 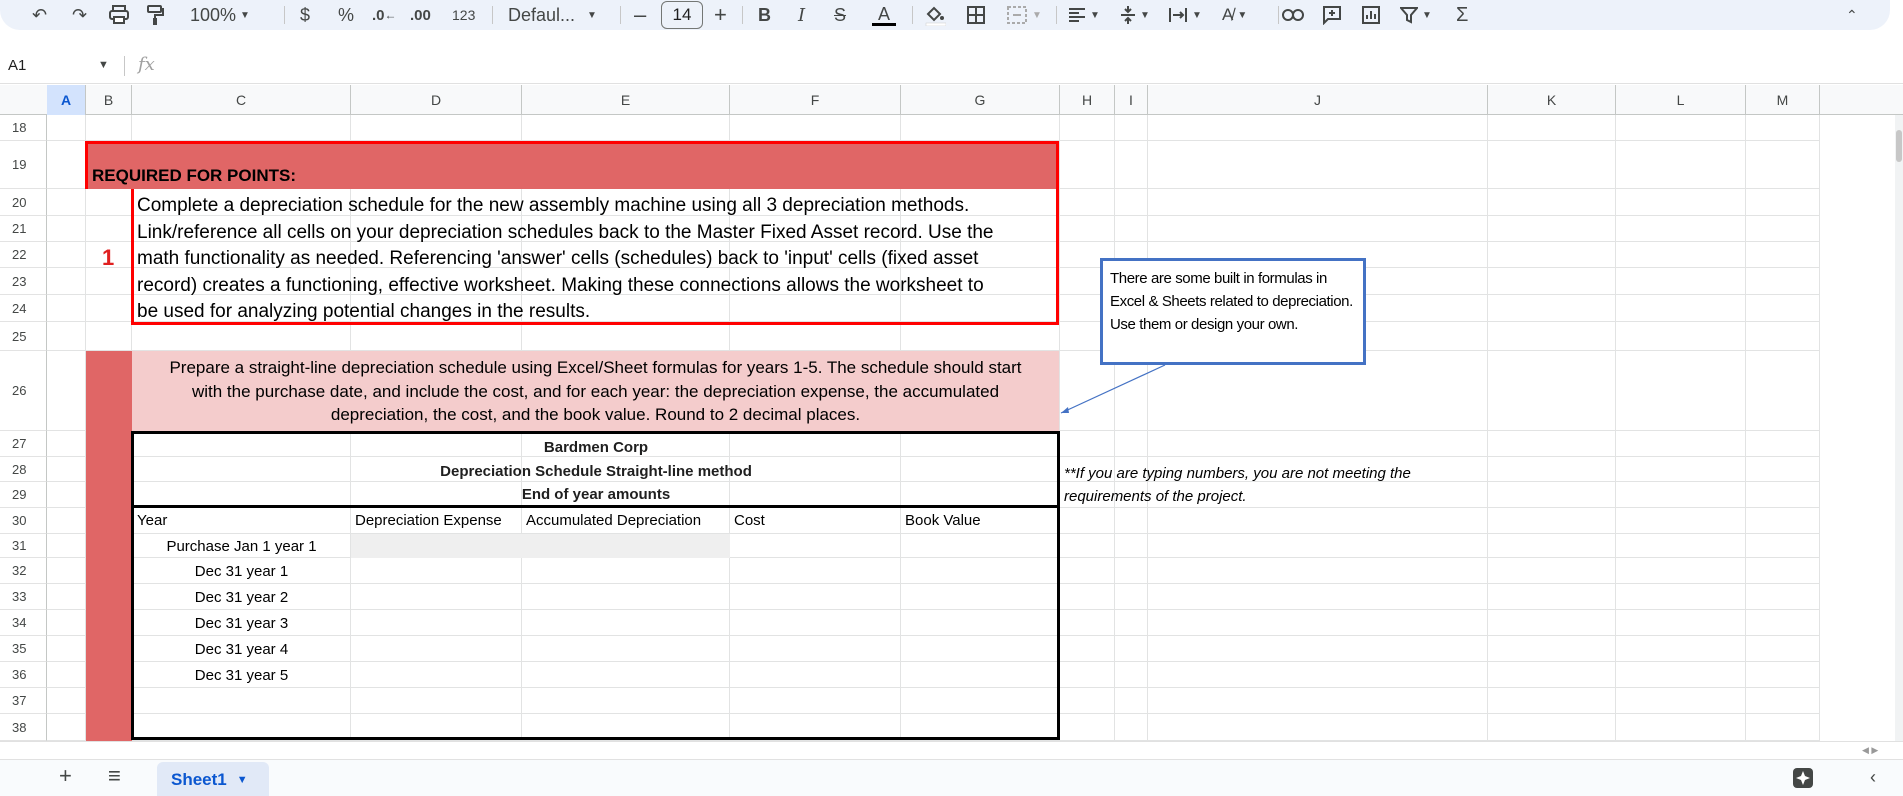 What do you see at coordinates (840, 15) in the screenshot?
I see `strikethrough-button: S` at bounding box center [840, 15].